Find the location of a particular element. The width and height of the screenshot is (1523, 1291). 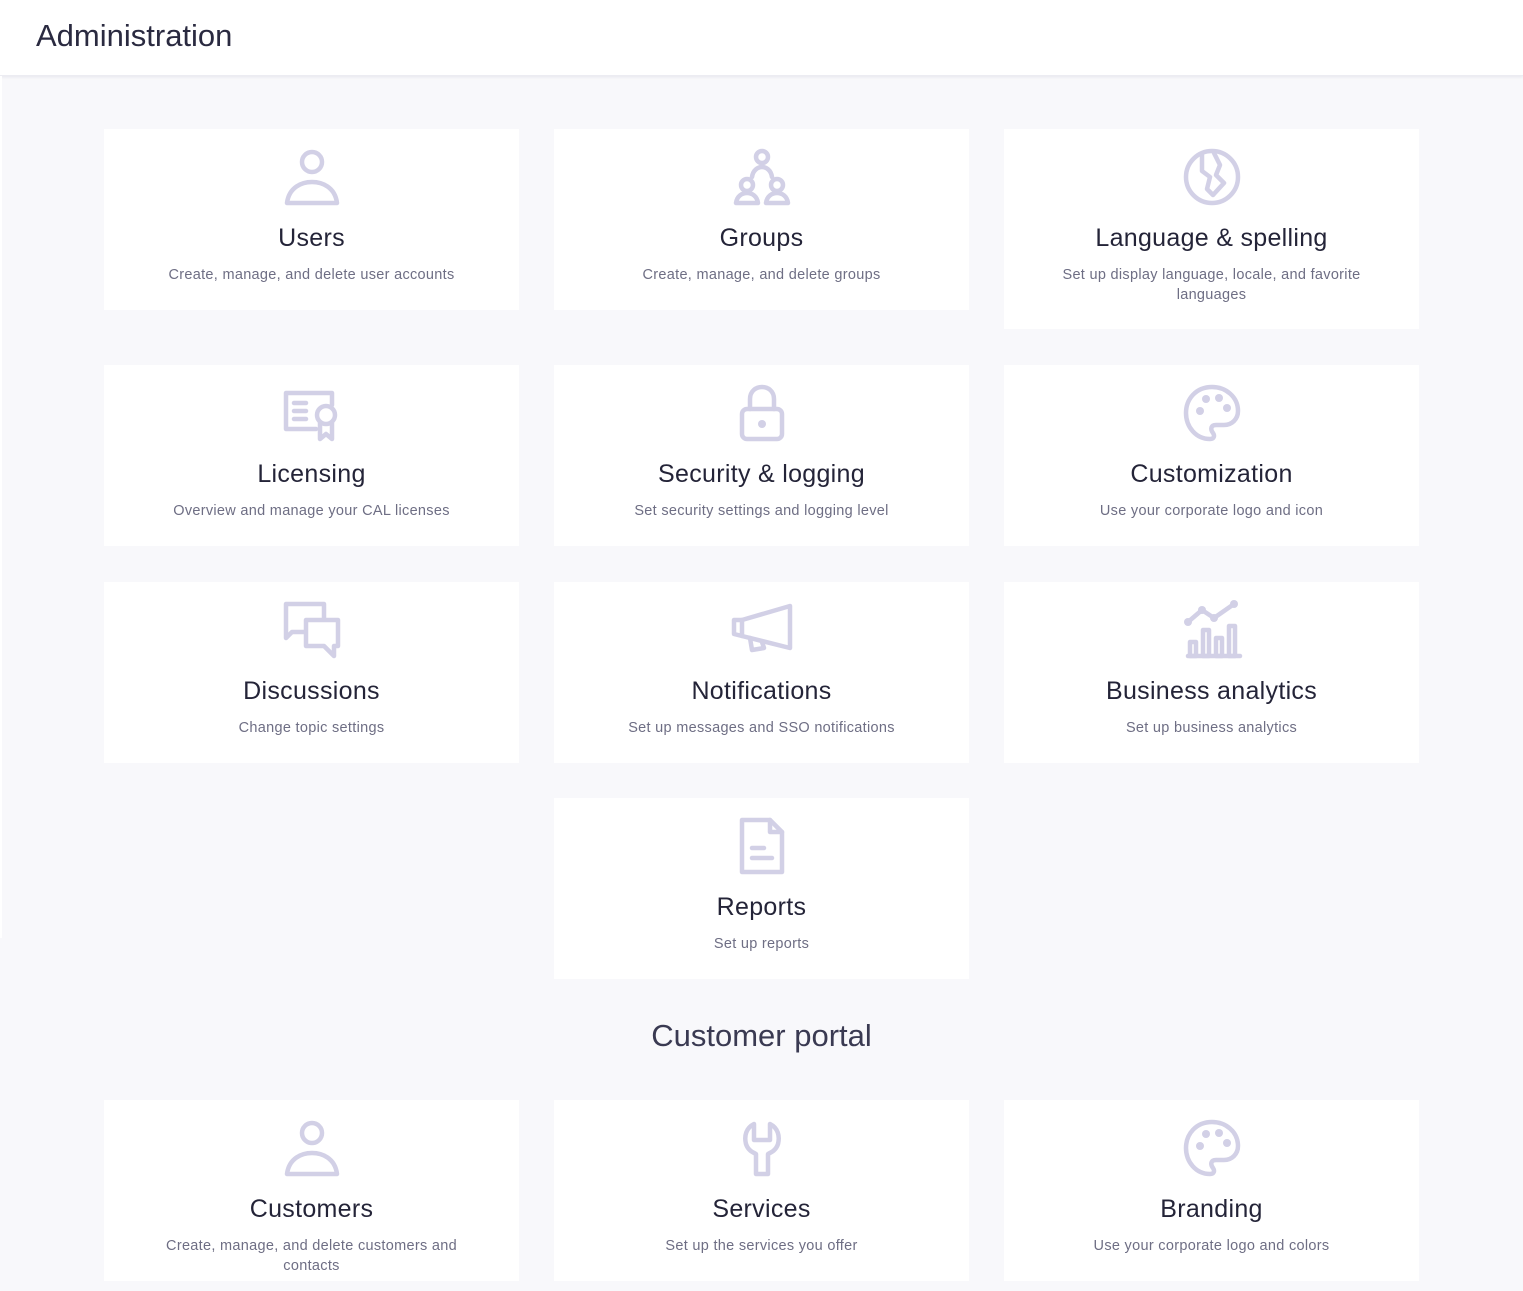

card-description: Set up the services you offer is located at coordinates (761, 1246).